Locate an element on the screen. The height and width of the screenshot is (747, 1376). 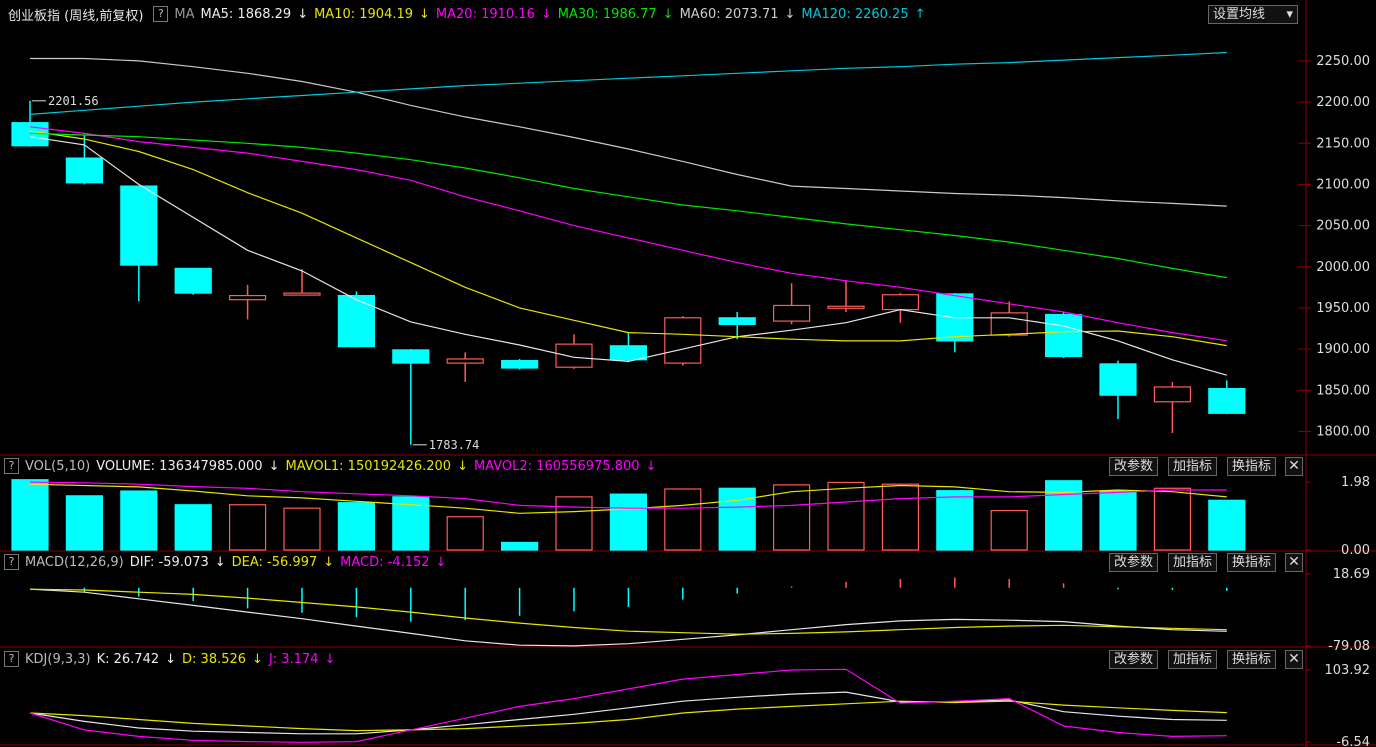
y-tick-label: 2150.00 is located at coordinates (1343, 143).